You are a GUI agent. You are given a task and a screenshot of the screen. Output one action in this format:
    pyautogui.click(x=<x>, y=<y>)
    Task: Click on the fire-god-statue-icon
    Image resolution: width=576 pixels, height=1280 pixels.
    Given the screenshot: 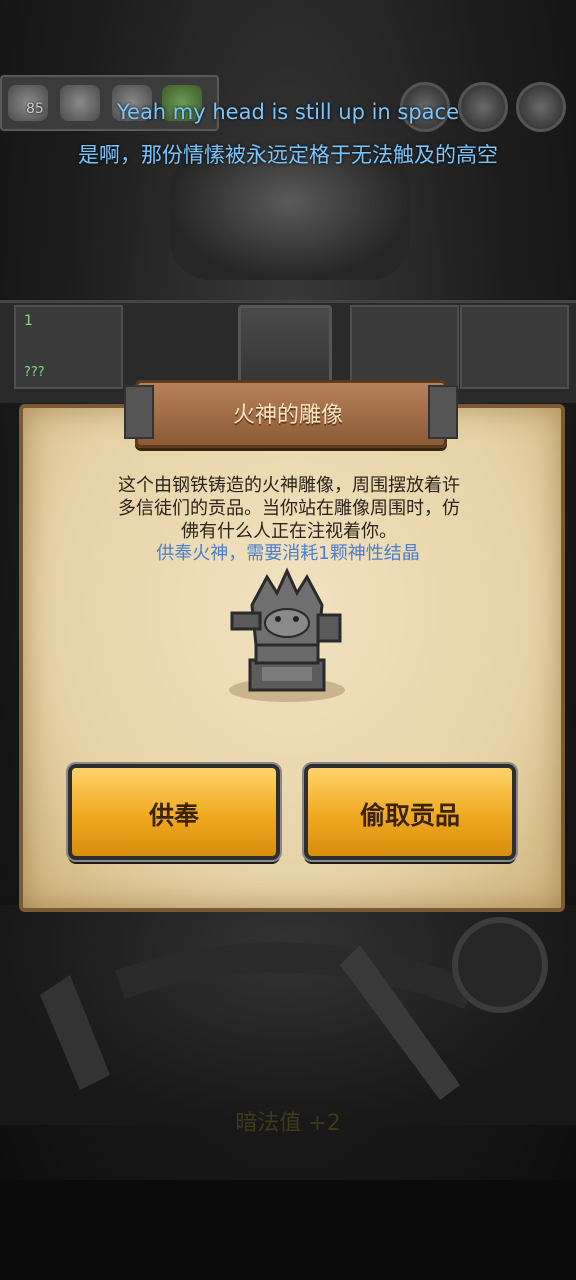 What is the action you would take?
    pyautogui.click(x=287, y=634)
    